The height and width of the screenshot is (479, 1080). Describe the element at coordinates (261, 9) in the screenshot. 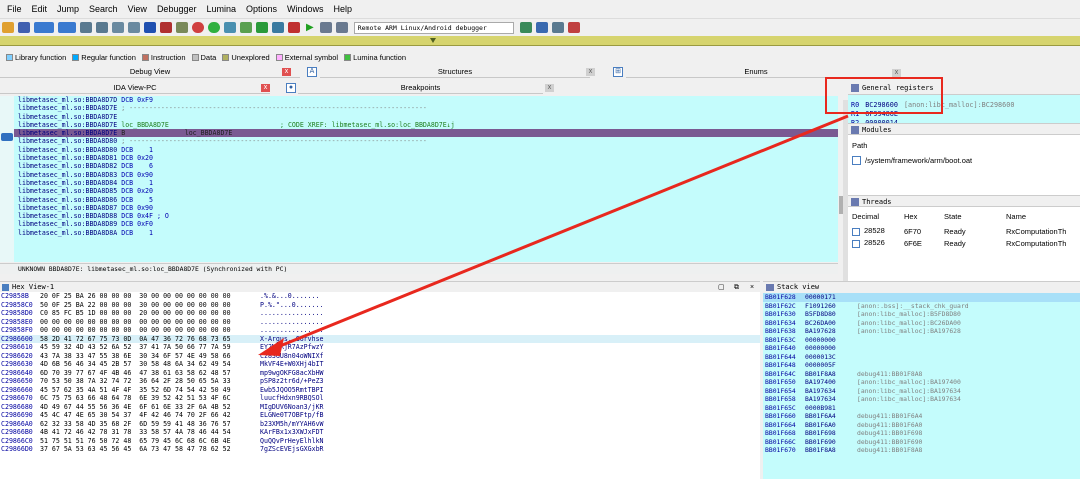

I see `menu-item-options: Options` at that location.